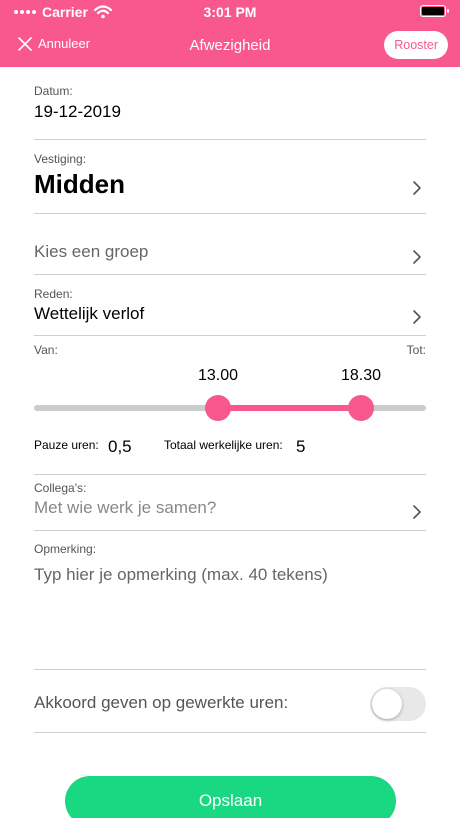 This screenshot has height=818, width=460. What do you see at coordinates (181, 574) in the screenshot?
I see `remark-placeholder: Typ hier je opmerking (max. 40 tekens)` at bounding box center [181, 574].